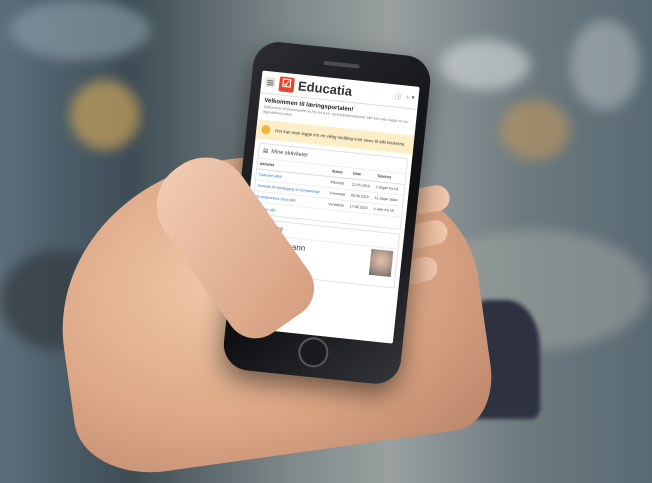 The width and height of the screenshot is (652, 483). Describe the element at coordinates (398, 96) in the screenshot. I see `info-icon: ⓘ` at that location.